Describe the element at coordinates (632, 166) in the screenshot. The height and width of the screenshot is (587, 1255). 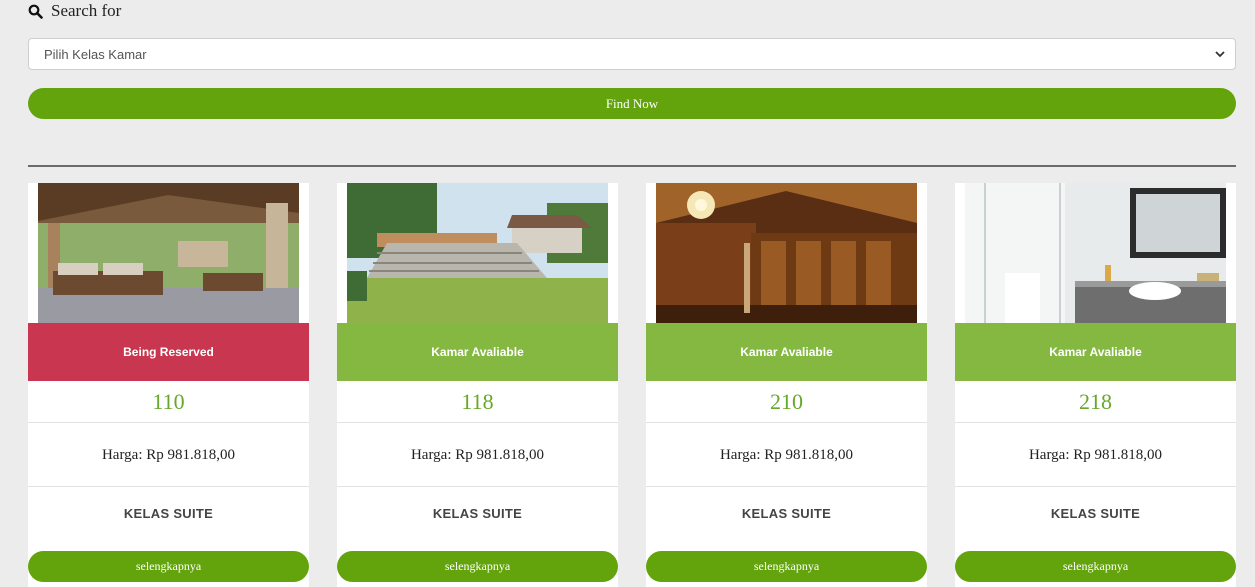
I see `section-divider` at that location.